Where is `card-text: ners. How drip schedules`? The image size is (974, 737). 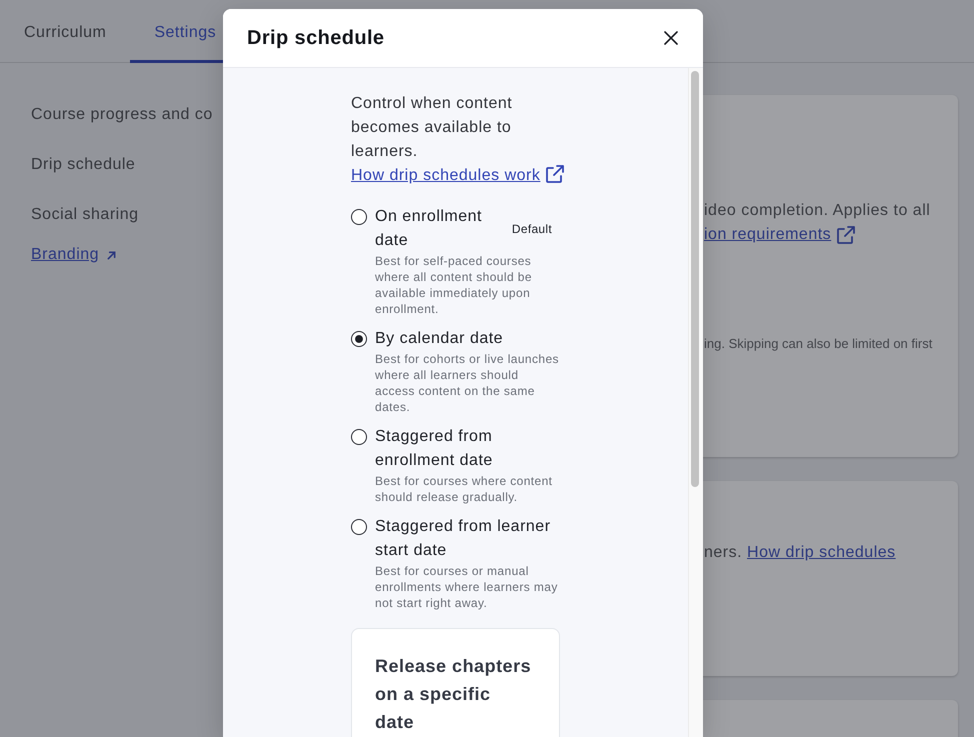
card-text: ners. How drip schedules is located at coordinates (800, 553).